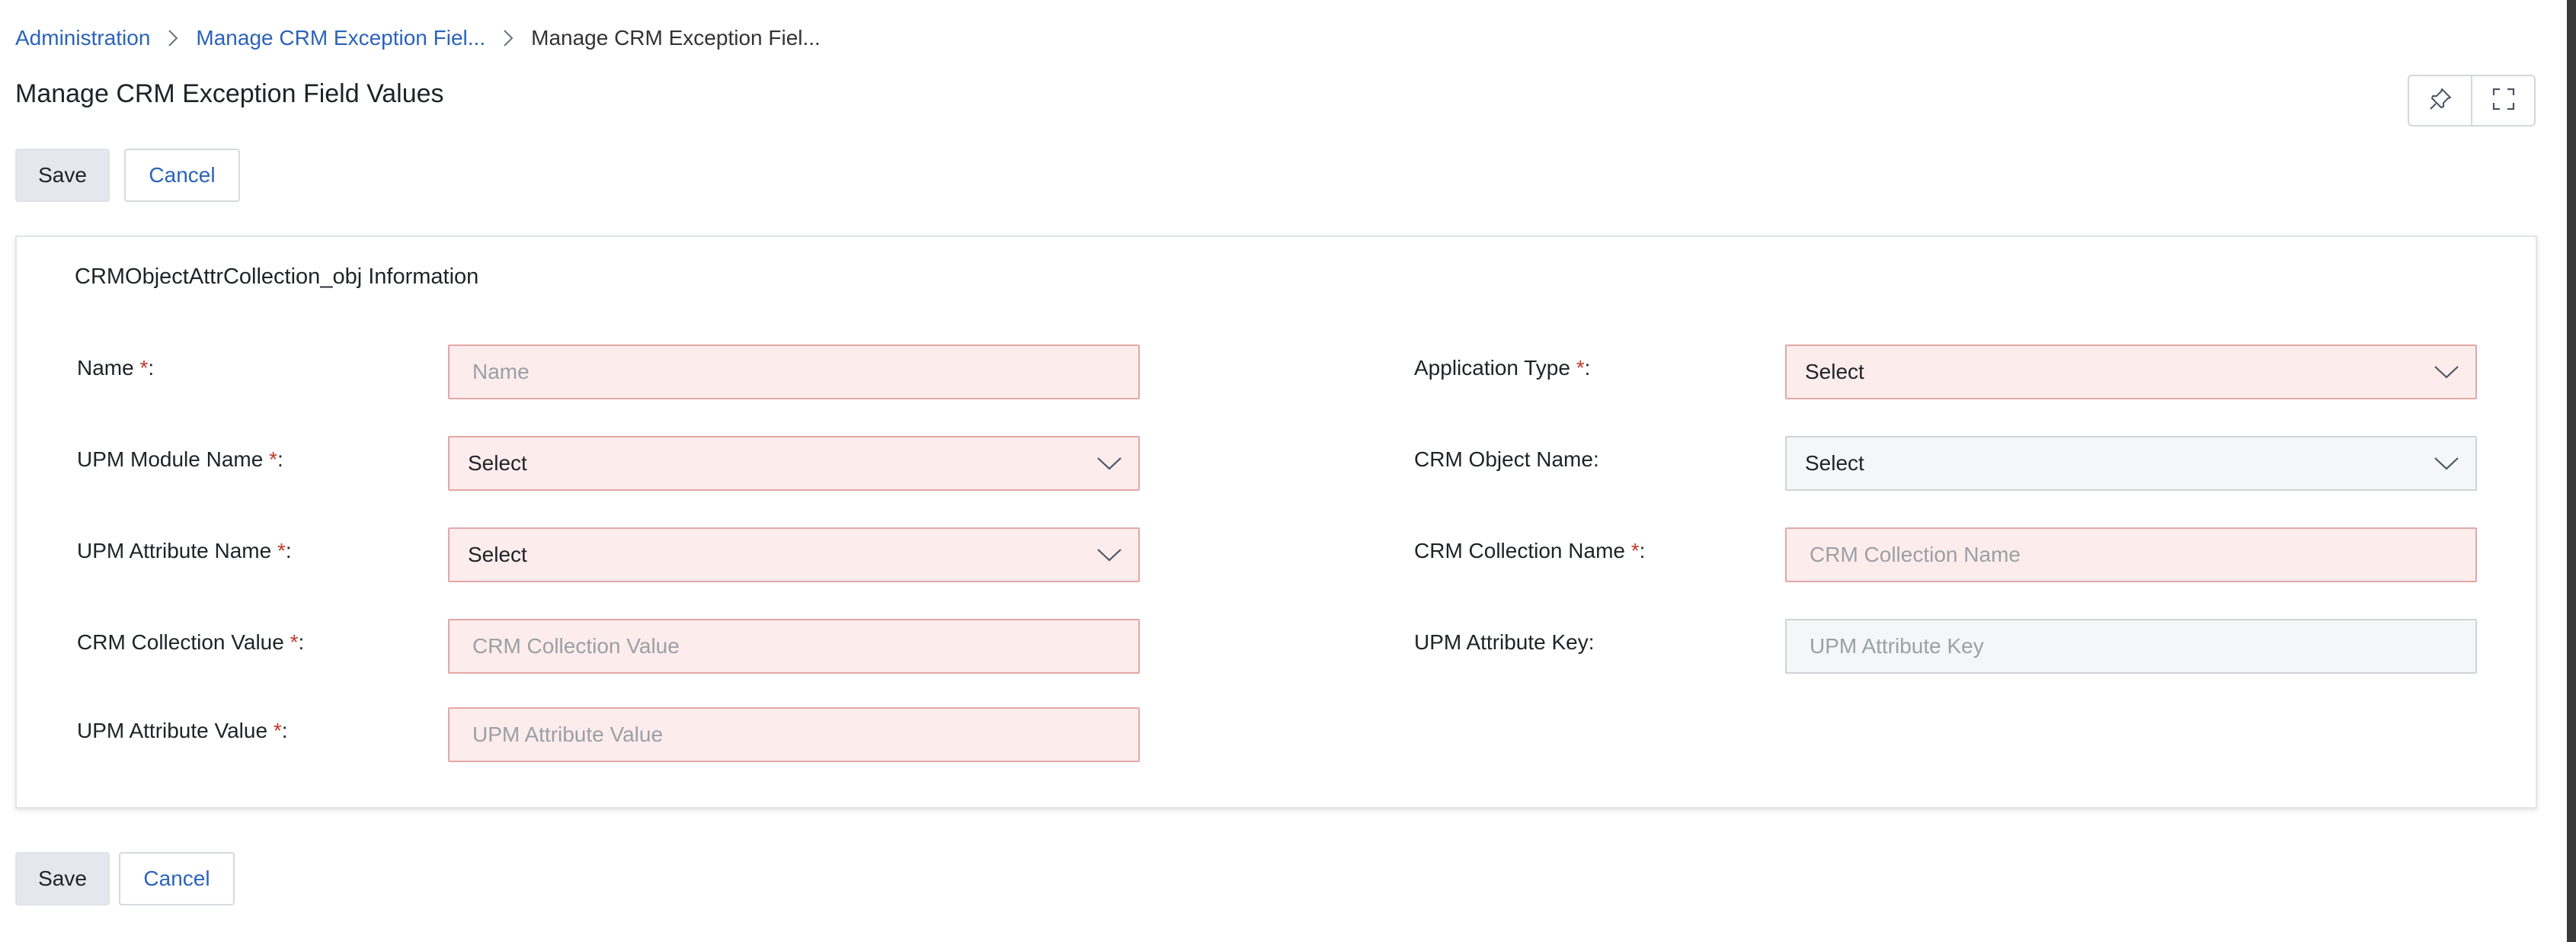  I want to click on name-label: Name *:, so click(116, 368).